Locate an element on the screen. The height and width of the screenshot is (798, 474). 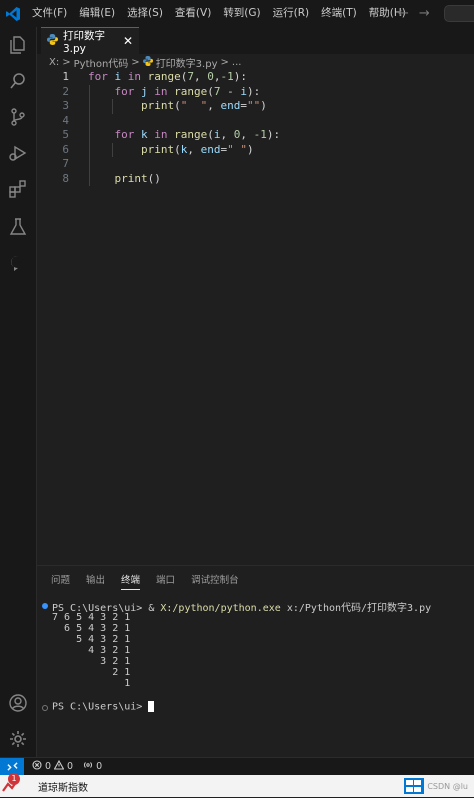
menu-view: 查看(V) is located at coordinates (193, 13).